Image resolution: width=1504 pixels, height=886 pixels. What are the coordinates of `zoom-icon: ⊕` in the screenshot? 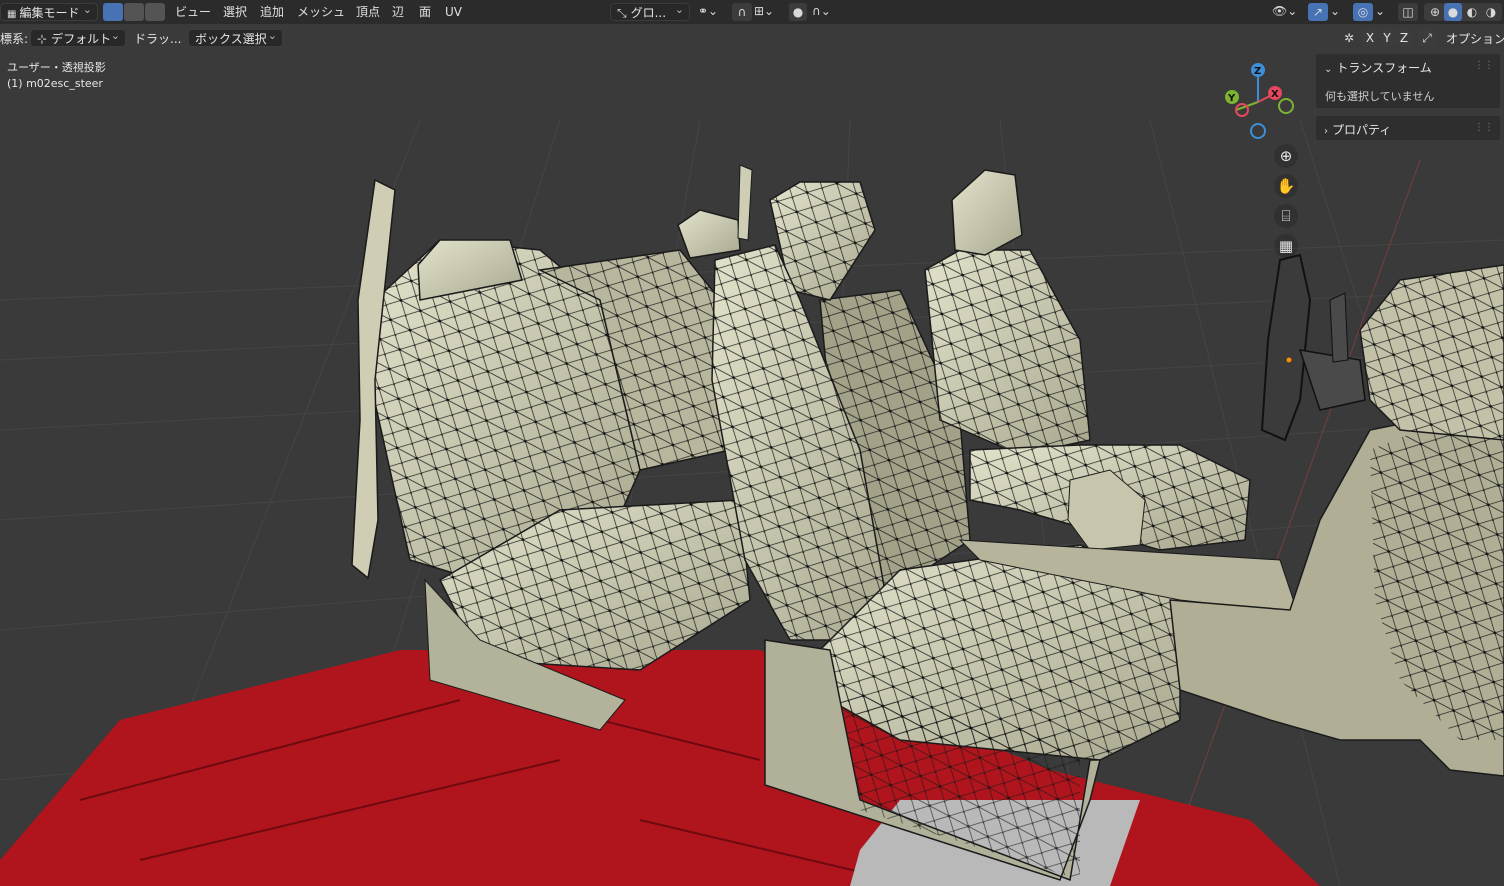 It's located at (1286, 156).